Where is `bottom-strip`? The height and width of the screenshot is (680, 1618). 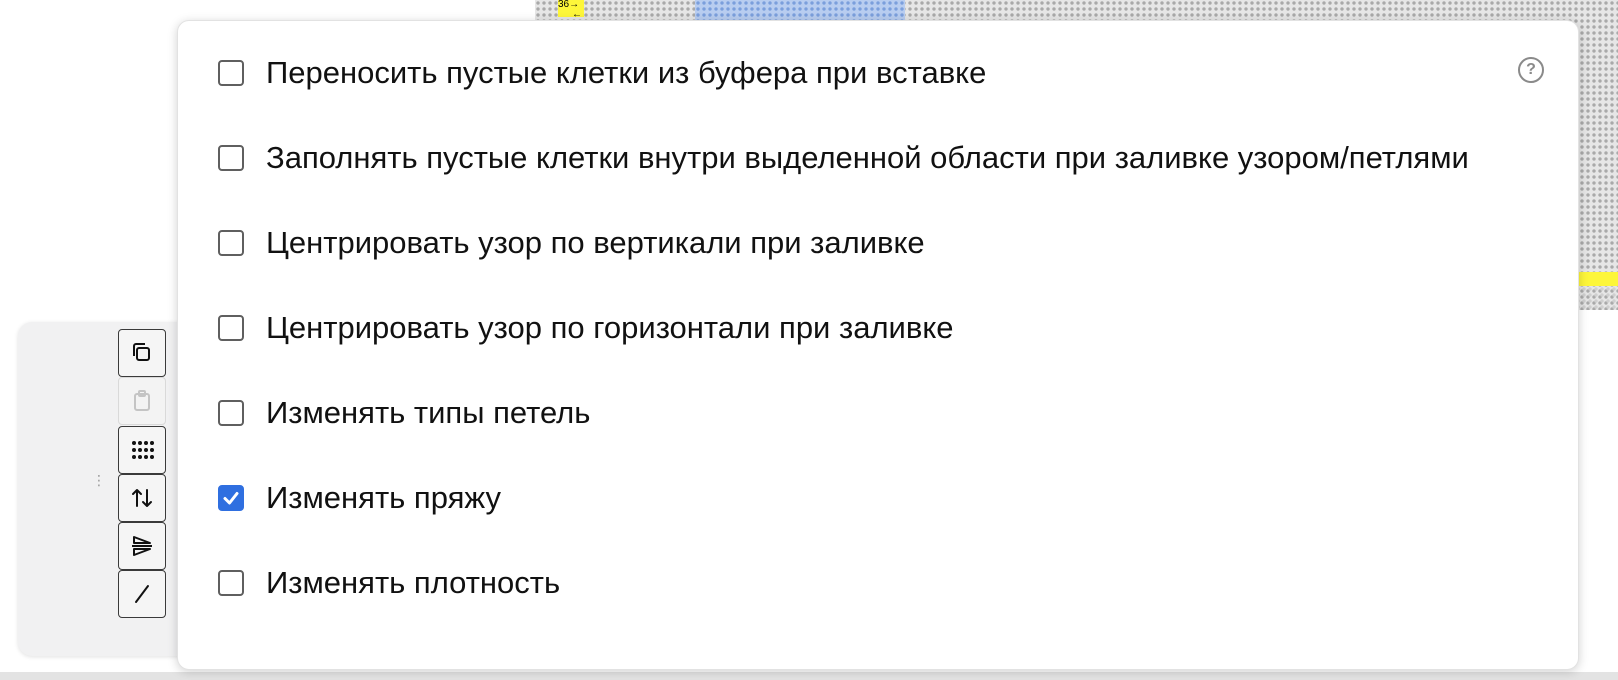
bottom-strip is located at coordinates (809, 676).